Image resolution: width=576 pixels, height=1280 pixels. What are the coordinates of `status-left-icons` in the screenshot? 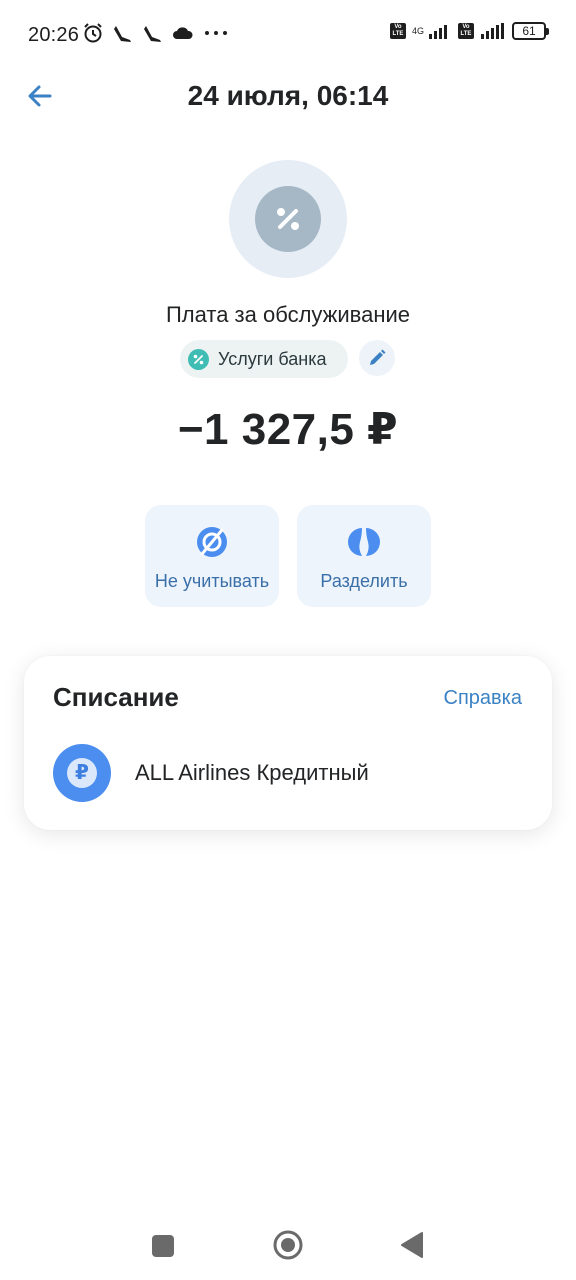 It's located at (156, 33).